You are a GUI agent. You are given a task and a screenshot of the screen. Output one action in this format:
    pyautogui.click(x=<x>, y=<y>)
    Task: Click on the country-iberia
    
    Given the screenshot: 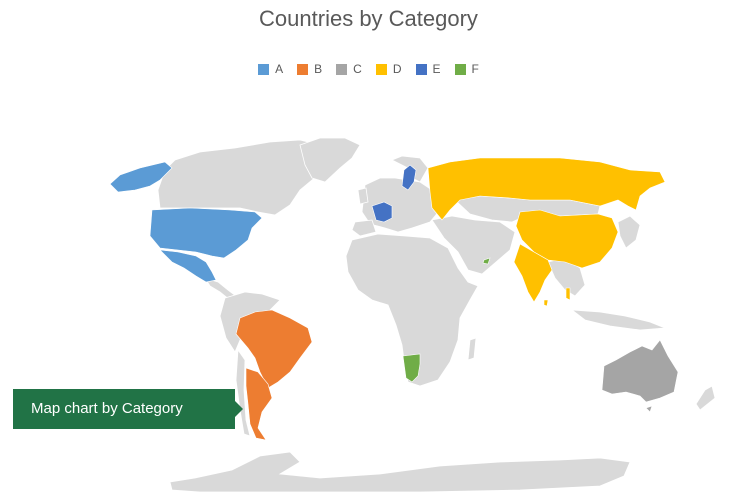 What is the action you would take?
    pyautogui.click(x=364, y=228)
    